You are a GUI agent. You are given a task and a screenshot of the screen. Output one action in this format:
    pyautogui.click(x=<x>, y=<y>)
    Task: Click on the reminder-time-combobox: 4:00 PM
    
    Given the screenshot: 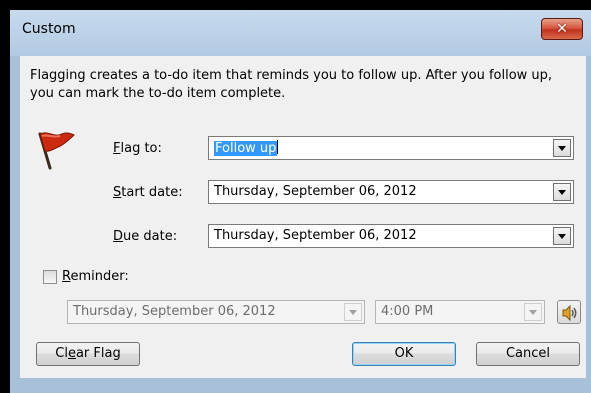 What is the action you would take?
    pyautogui.click(x=460, y=312)
    